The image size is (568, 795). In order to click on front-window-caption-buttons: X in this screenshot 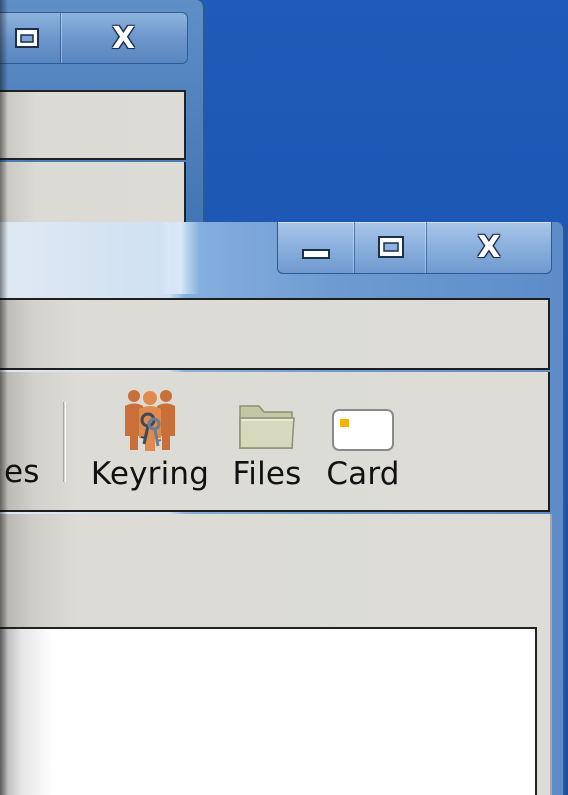, I will do `click(414, 248)`.